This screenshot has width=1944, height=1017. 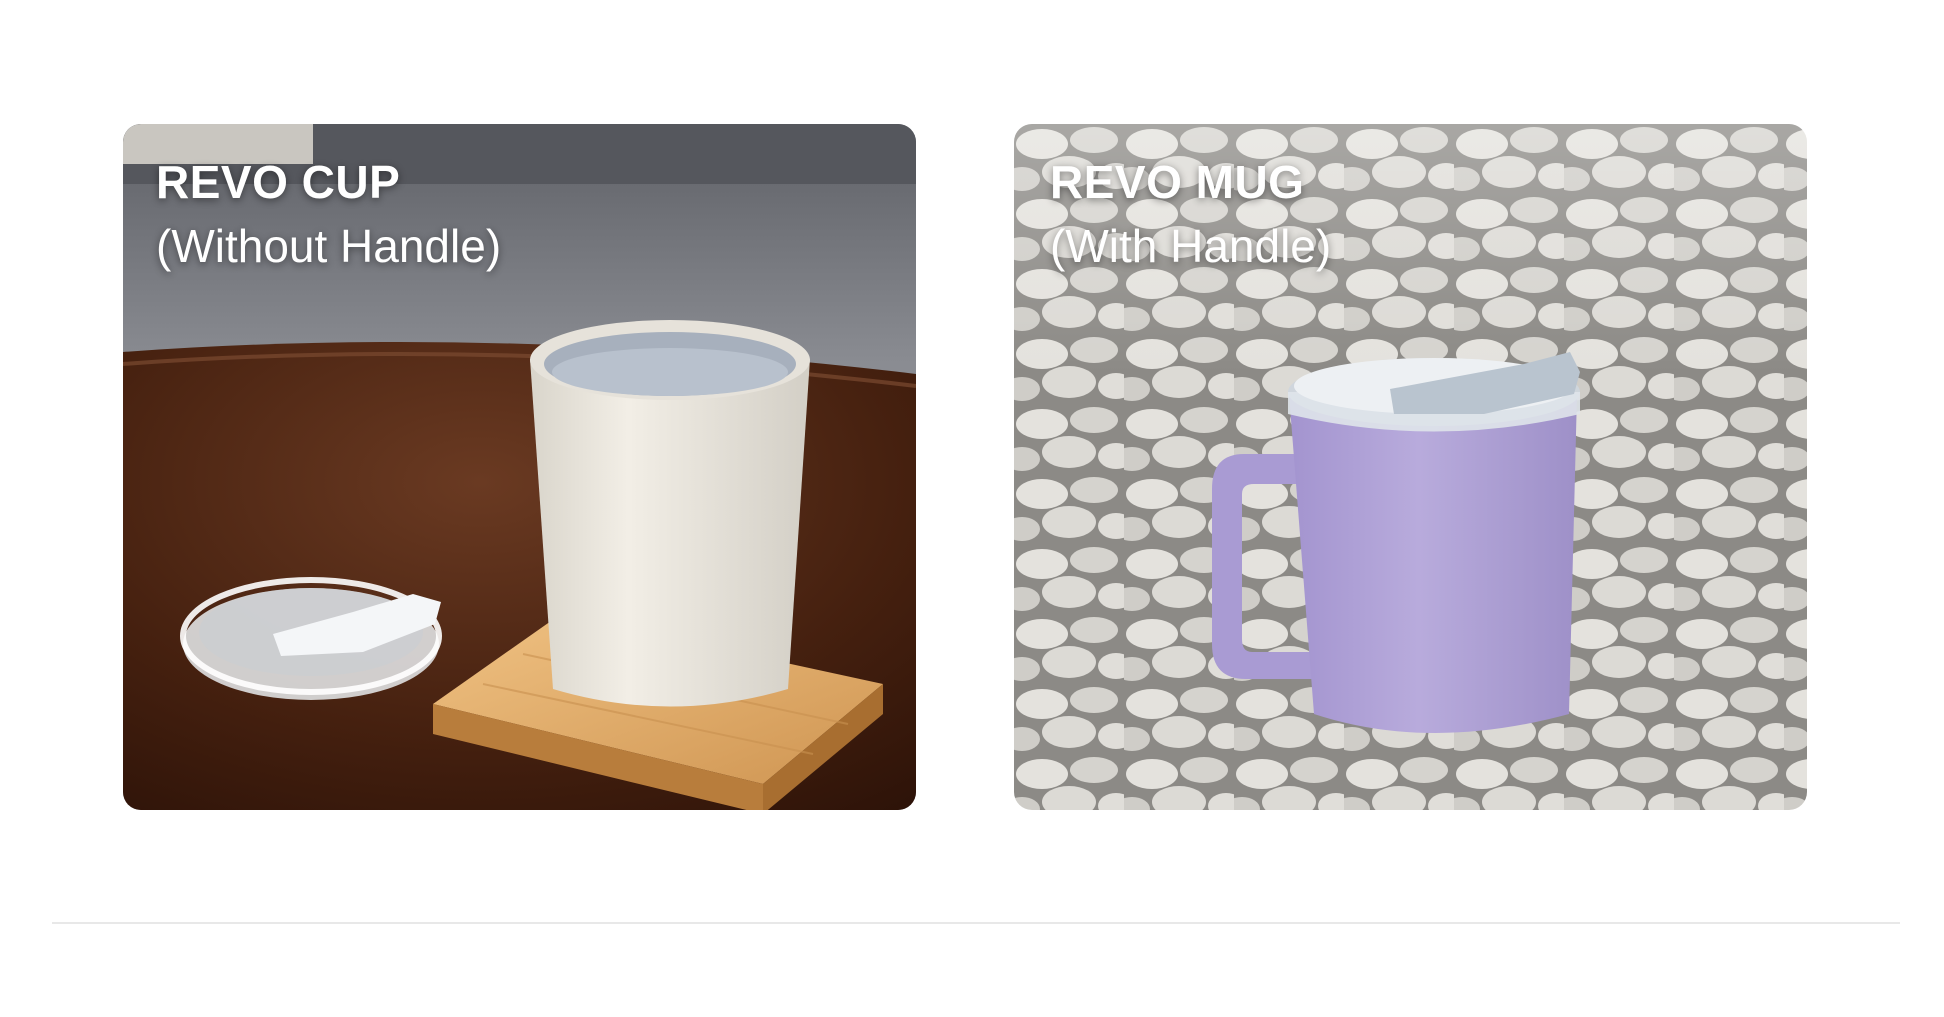 I want to click on section-divider, so click(x=976, y=923).